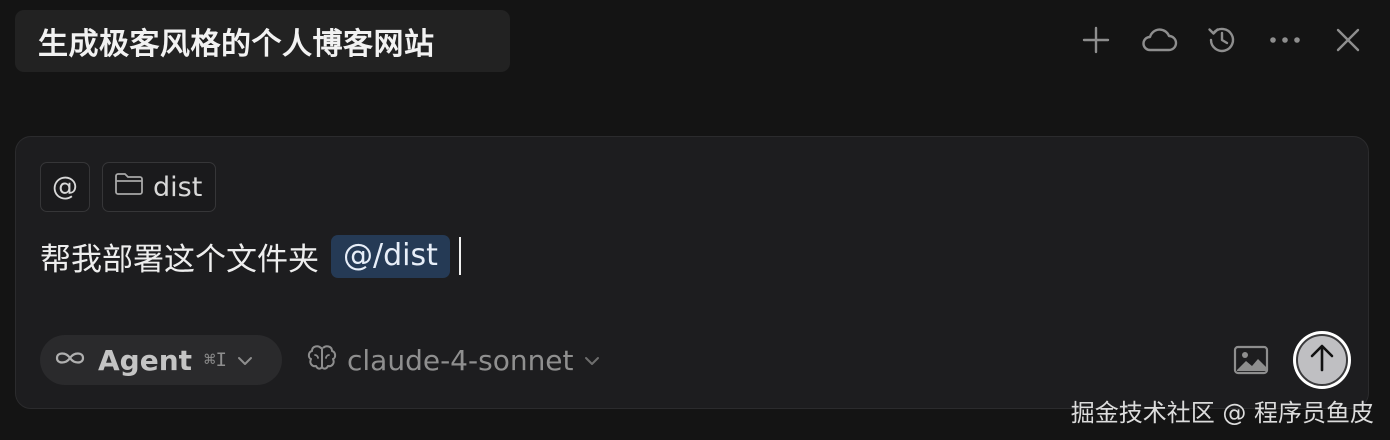 The width and height of the screenshot is (1390, 440). I want to click on at-symbol: @, so click(65, 187).